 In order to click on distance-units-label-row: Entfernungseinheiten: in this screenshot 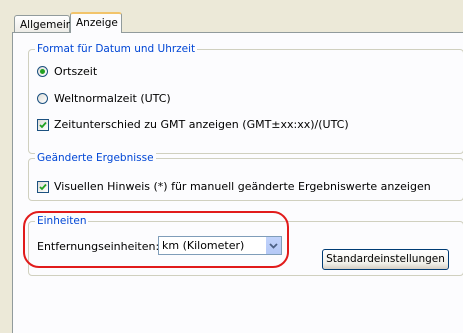, I will do `click(98, 246)`.